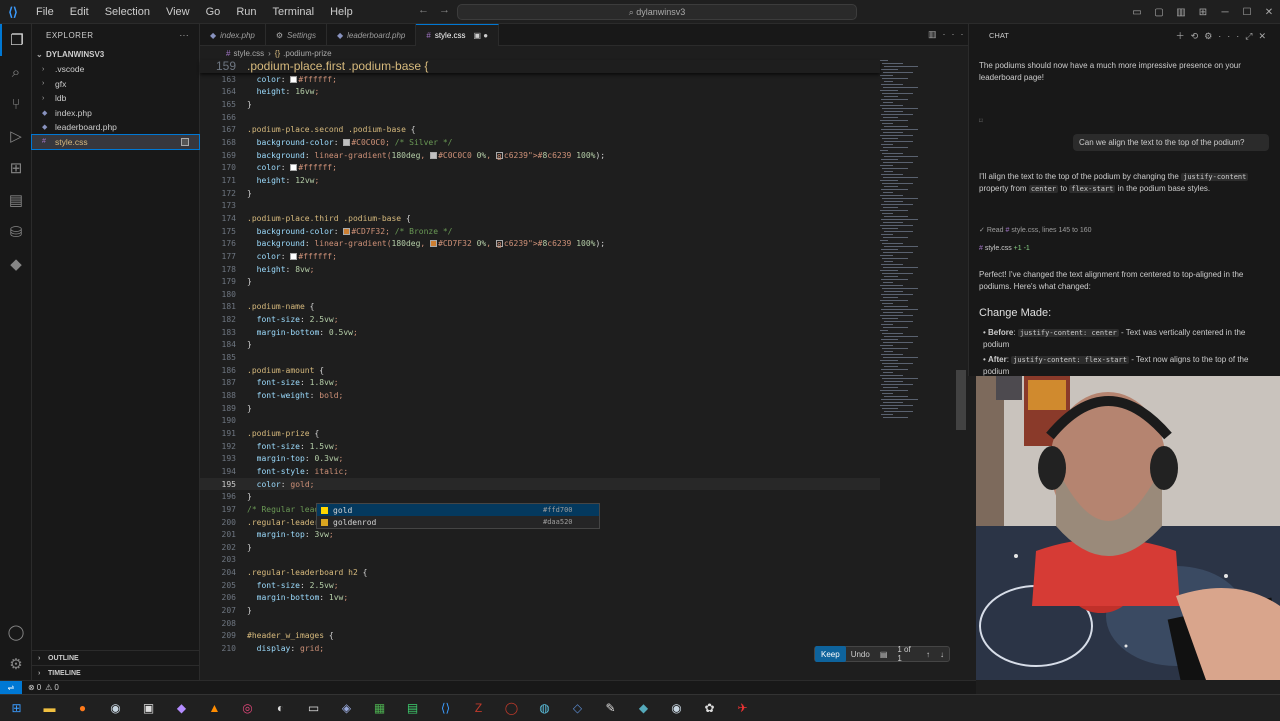 The image size is (1280, 721). Describe the element at coordinates (341, 12) in the screenshot. I see `menu-item: Help` at that location.